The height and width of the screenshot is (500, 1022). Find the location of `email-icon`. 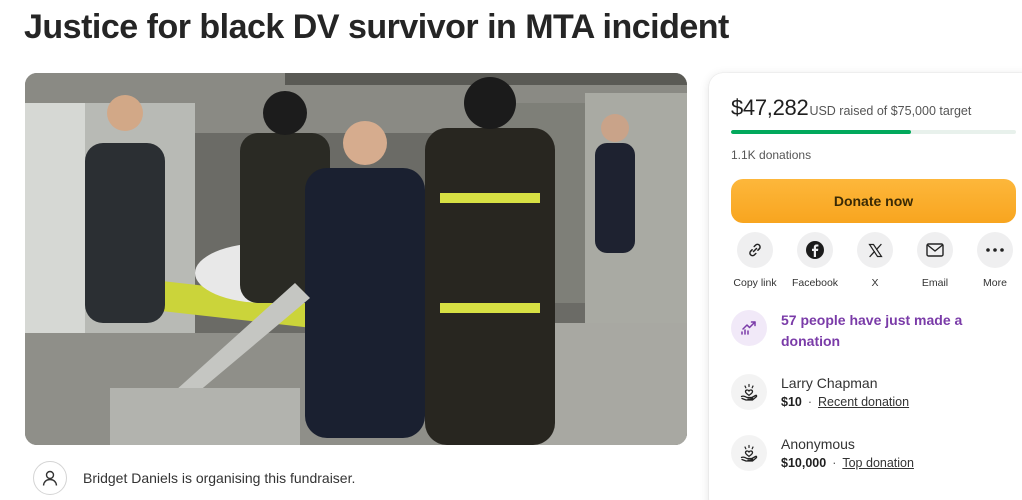

email-icon is located at coordinates (935, 250).